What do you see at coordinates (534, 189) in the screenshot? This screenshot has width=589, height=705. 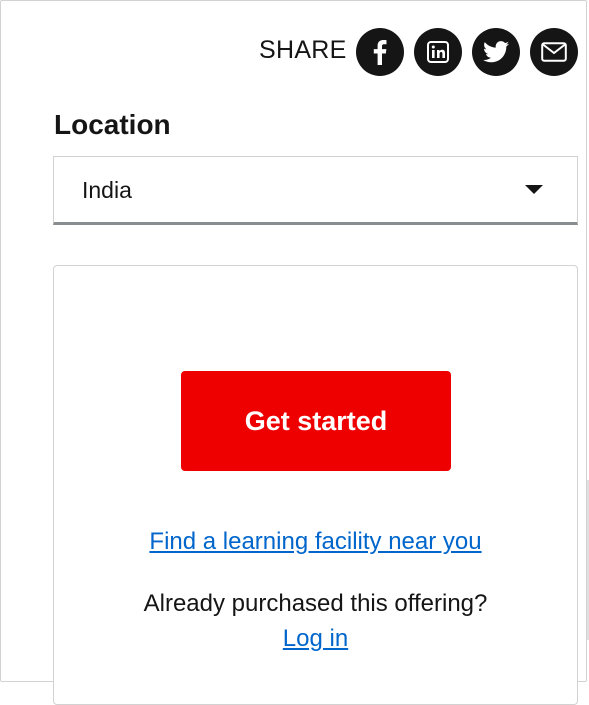 I see `caret-down-icon` at bounding box center [534, 189].